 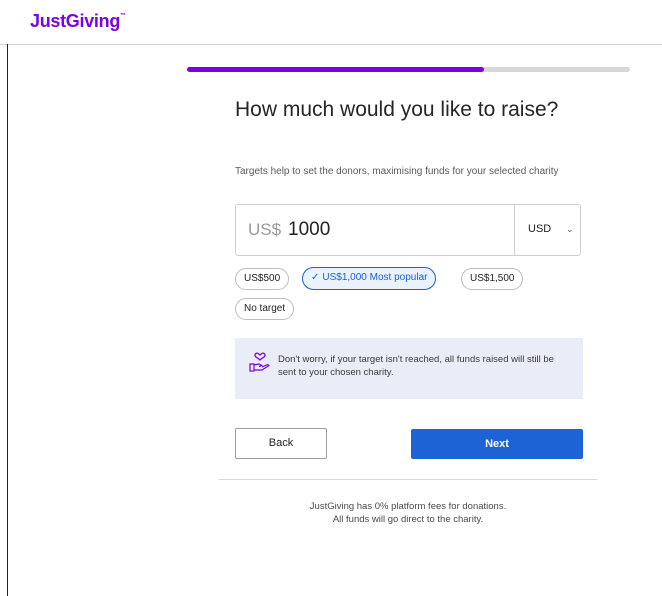 I want to click on preset-chip-500: US$500, so click(x=262, y=279).